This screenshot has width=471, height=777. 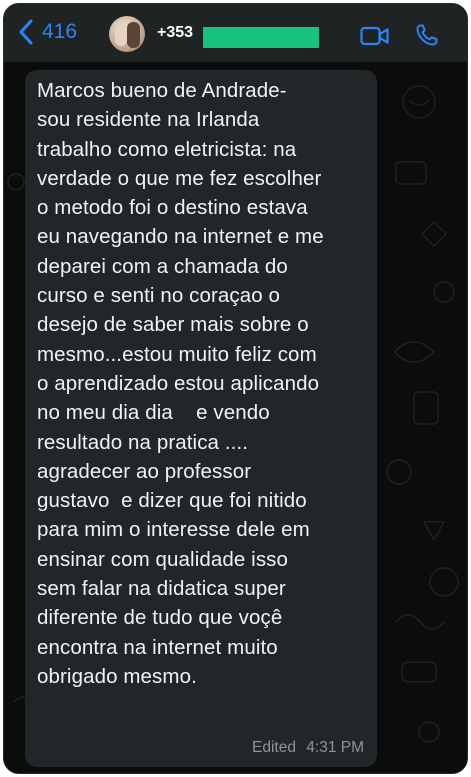 What do you see at coordinates (117, 676) in the screenshot?
I see `message-line: obrigado mesmo.` at bounding box center [117, 676].